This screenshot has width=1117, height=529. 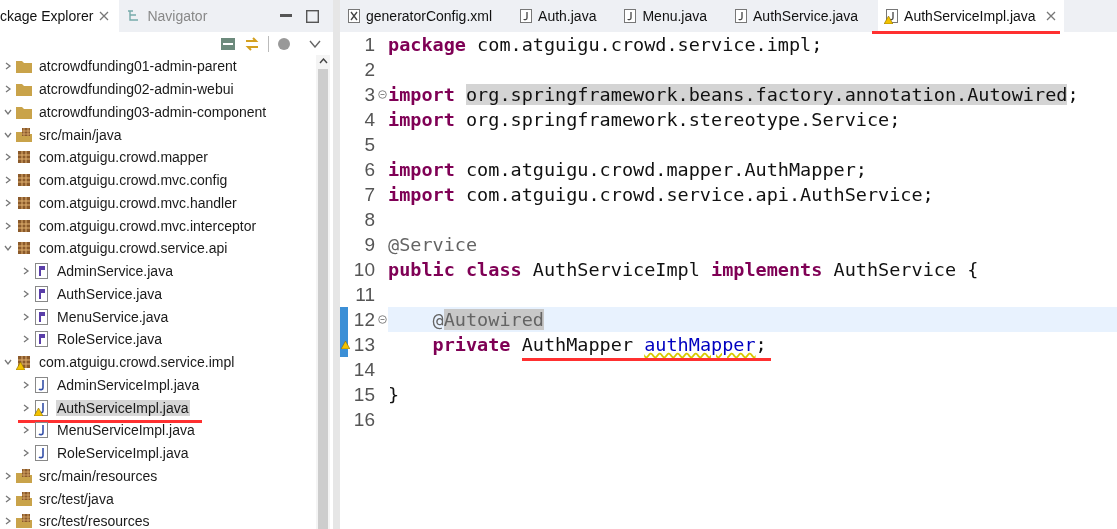 I want to click on tree-item: AdminService.java, so click(x=115, y=271).